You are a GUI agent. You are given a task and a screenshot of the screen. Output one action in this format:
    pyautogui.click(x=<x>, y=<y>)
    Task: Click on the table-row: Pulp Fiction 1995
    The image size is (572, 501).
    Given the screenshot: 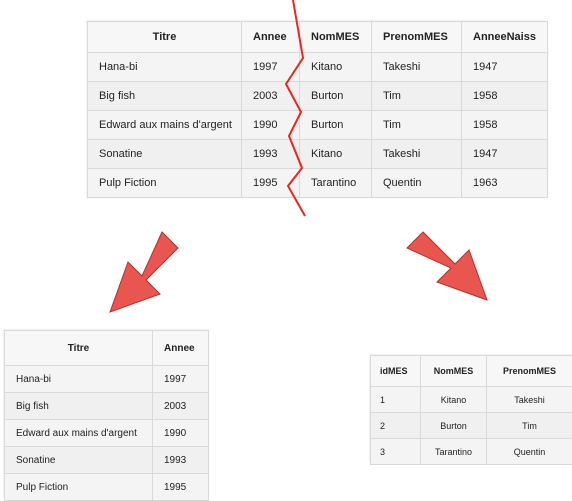 What is the action you would take?
    pyautogui.click(x=107, y=487)
    